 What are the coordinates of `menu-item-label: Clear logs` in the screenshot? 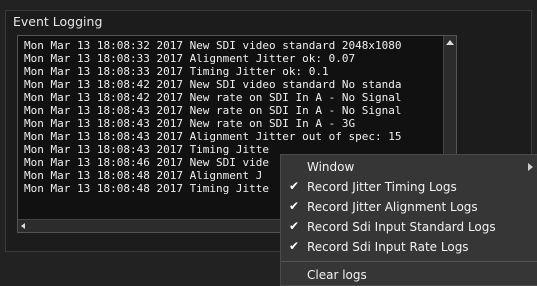 It's located at (337, 275).